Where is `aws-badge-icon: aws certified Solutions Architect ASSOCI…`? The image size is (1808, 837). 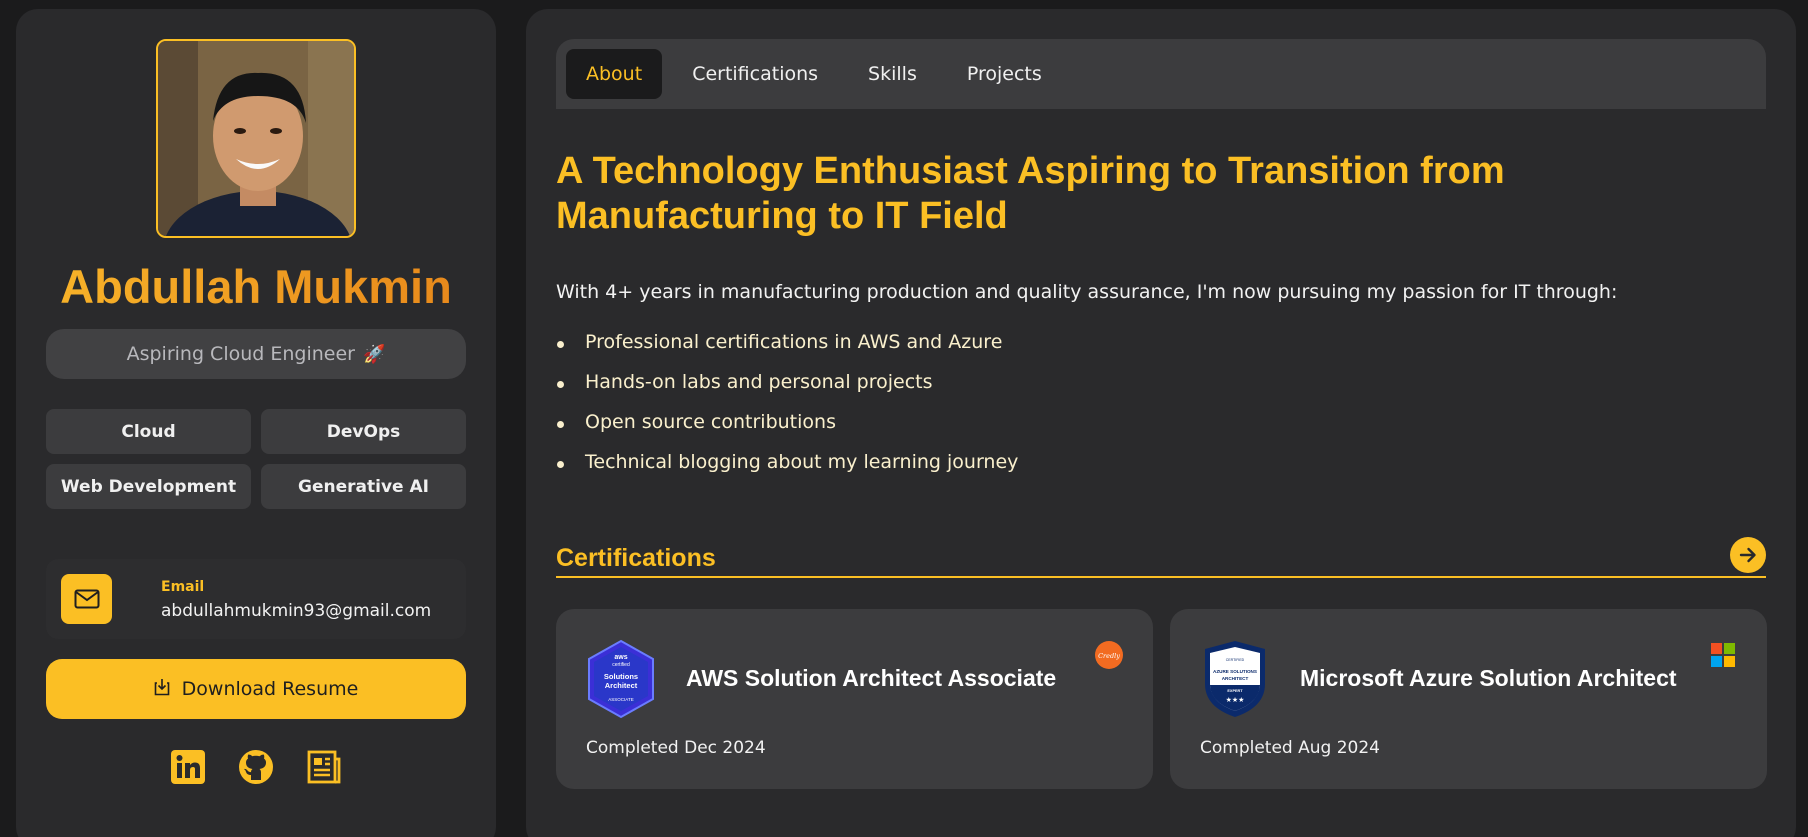
aws-badge-icon: aws certified Solutions Architect ASSOCI… is located at coordinates (621, 679).